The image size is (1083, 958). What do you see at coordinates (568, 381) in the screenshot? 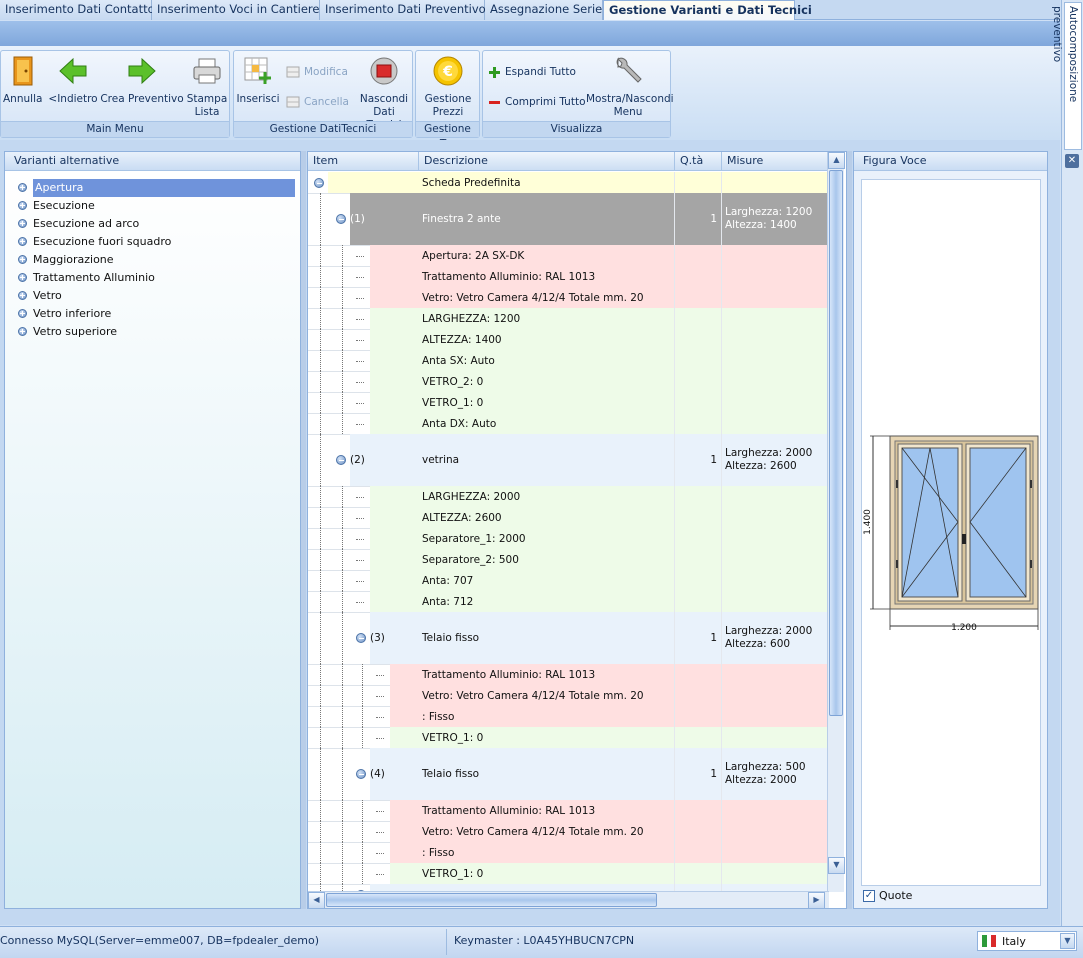
I see `table-row: VETRO_2: 0` at bounding box center [568, 381].